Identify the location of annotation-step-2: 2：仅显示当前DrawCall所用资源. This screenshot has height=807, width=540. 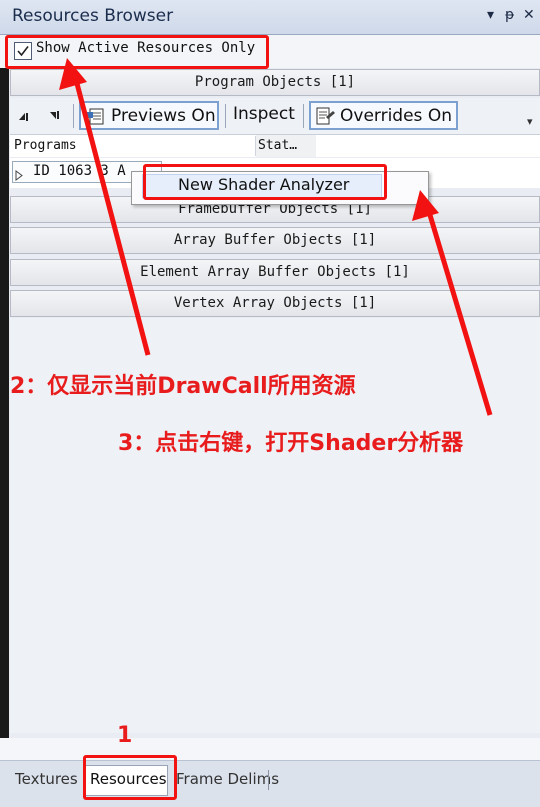
(183, 386).